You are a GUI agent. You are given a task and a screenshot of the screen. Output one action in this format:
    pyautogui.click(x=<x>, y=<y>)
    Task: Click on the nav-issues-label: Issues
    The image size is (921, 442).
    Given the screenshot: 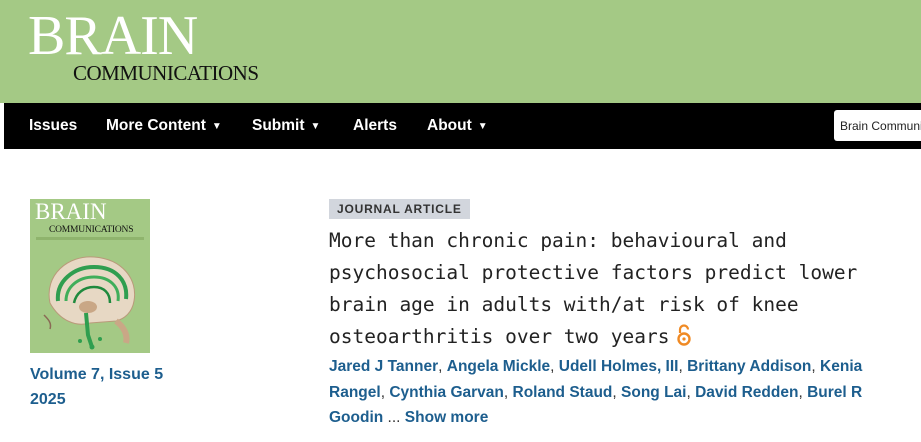 What is the action you would take?
    pyautogui.click(x=53, y=125)
    